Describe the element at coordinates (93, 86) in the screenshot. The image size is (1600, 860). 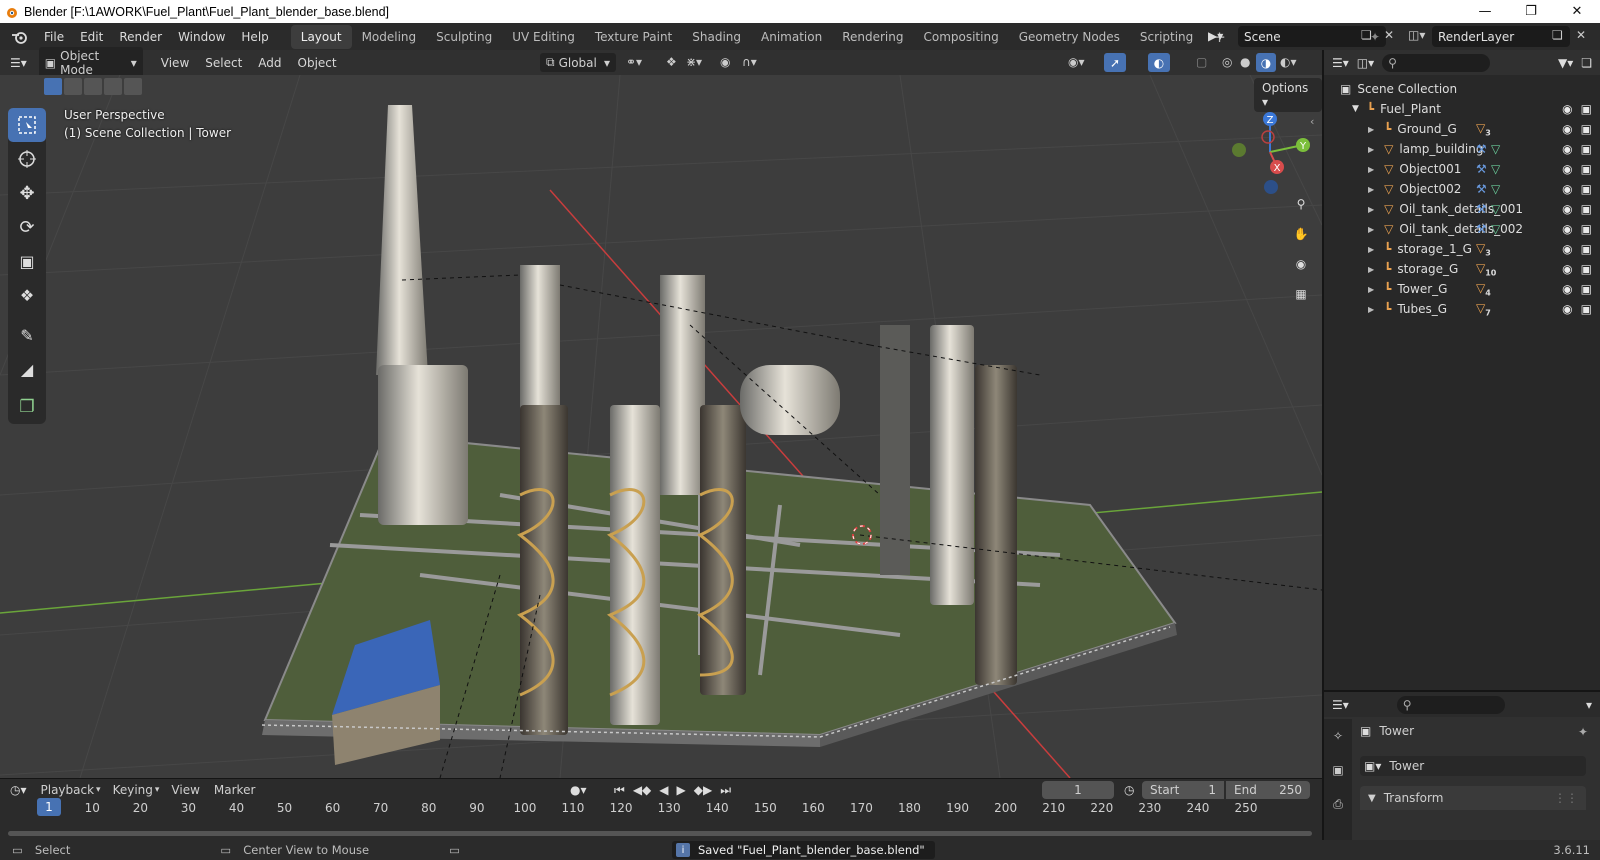
I see `select-subtract-icon` at that location.